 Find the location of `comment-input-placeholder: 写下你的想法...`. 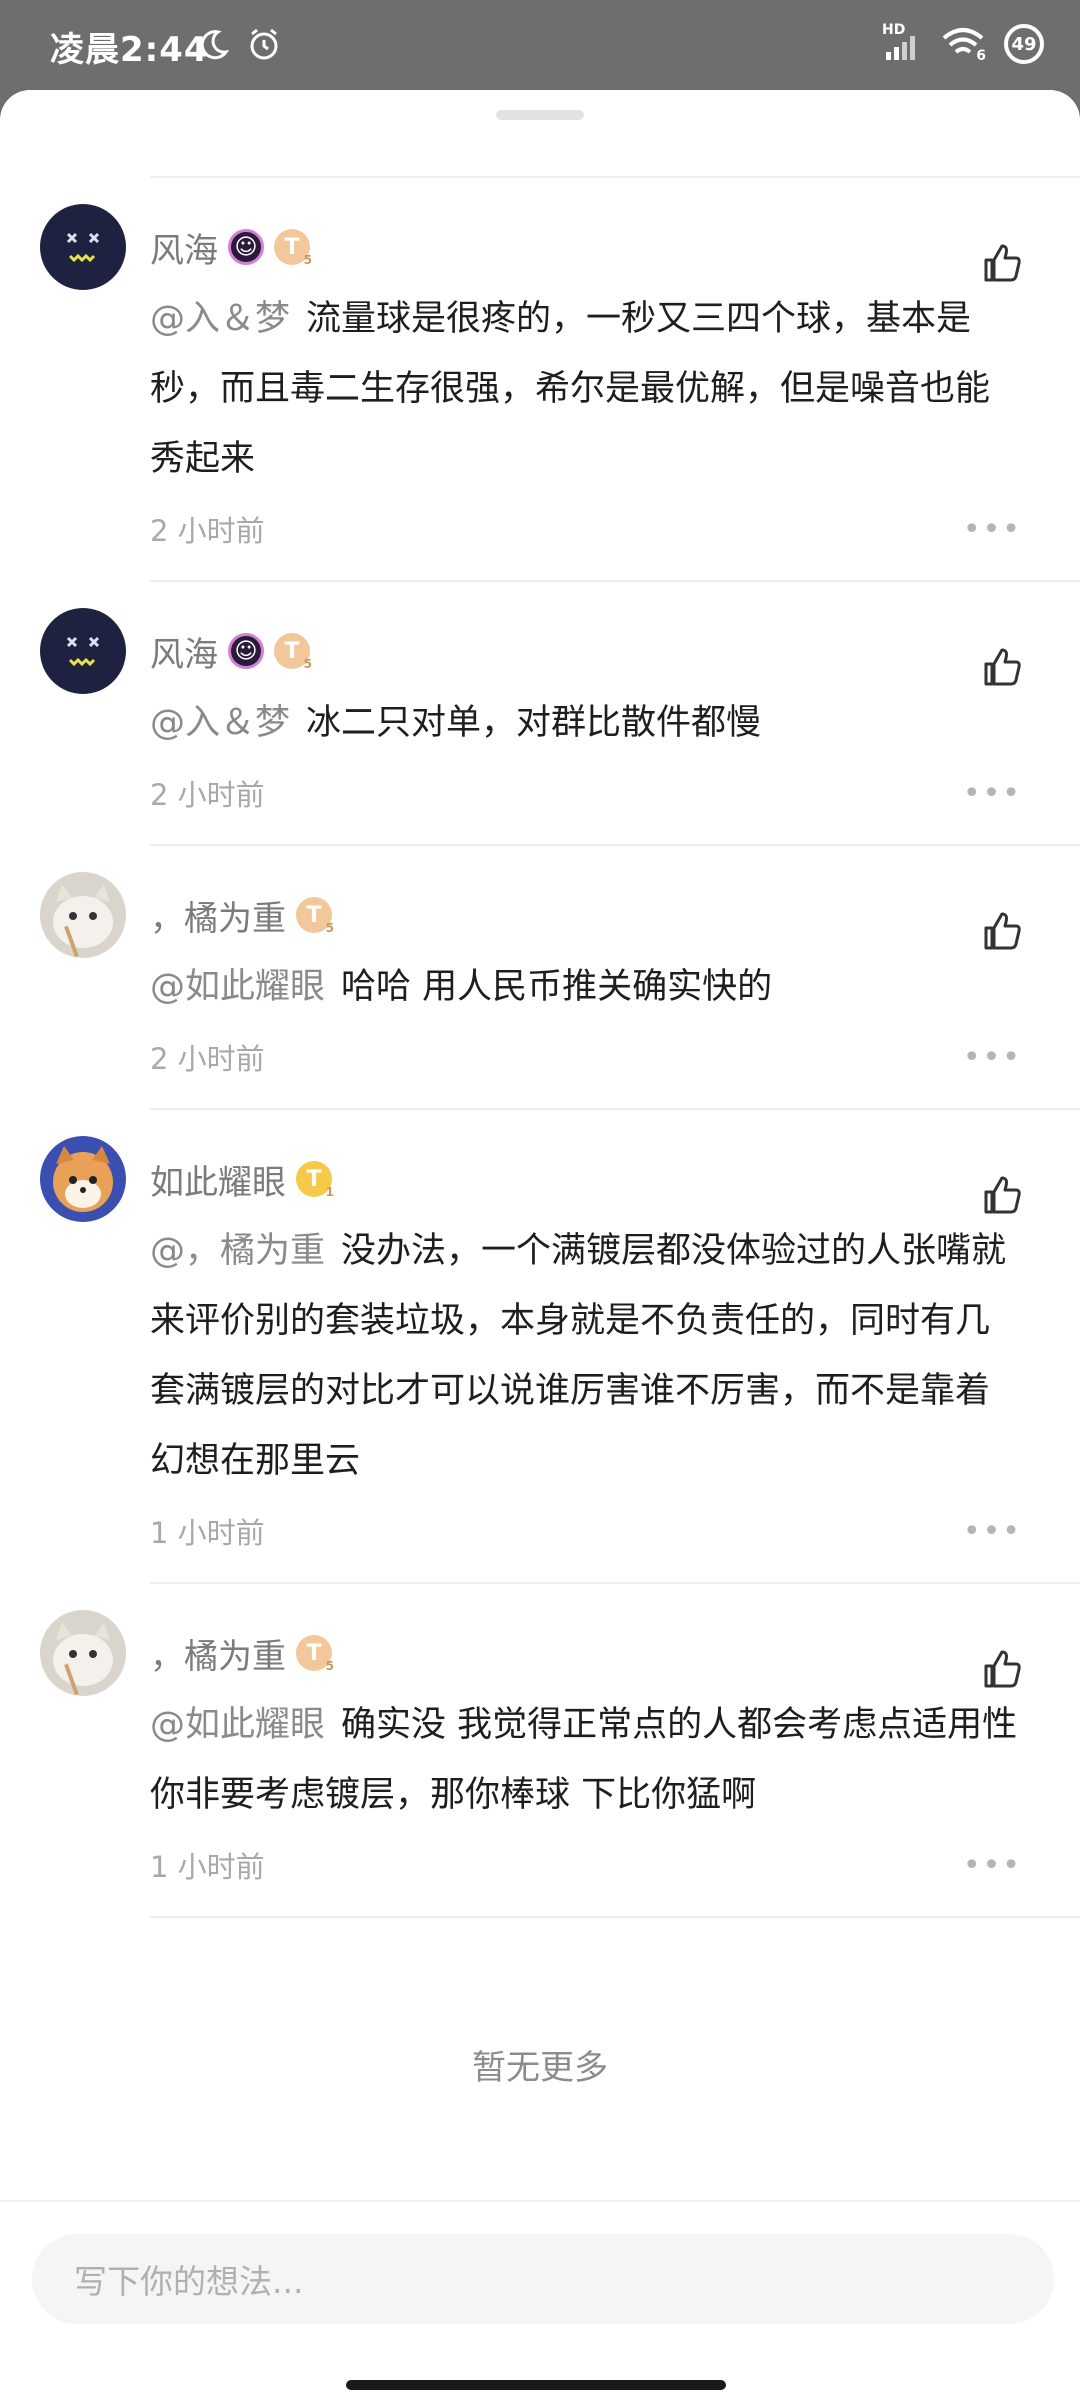

comment-input-placeholder: 写下你的想法... is located at coordinates (189, 2281).